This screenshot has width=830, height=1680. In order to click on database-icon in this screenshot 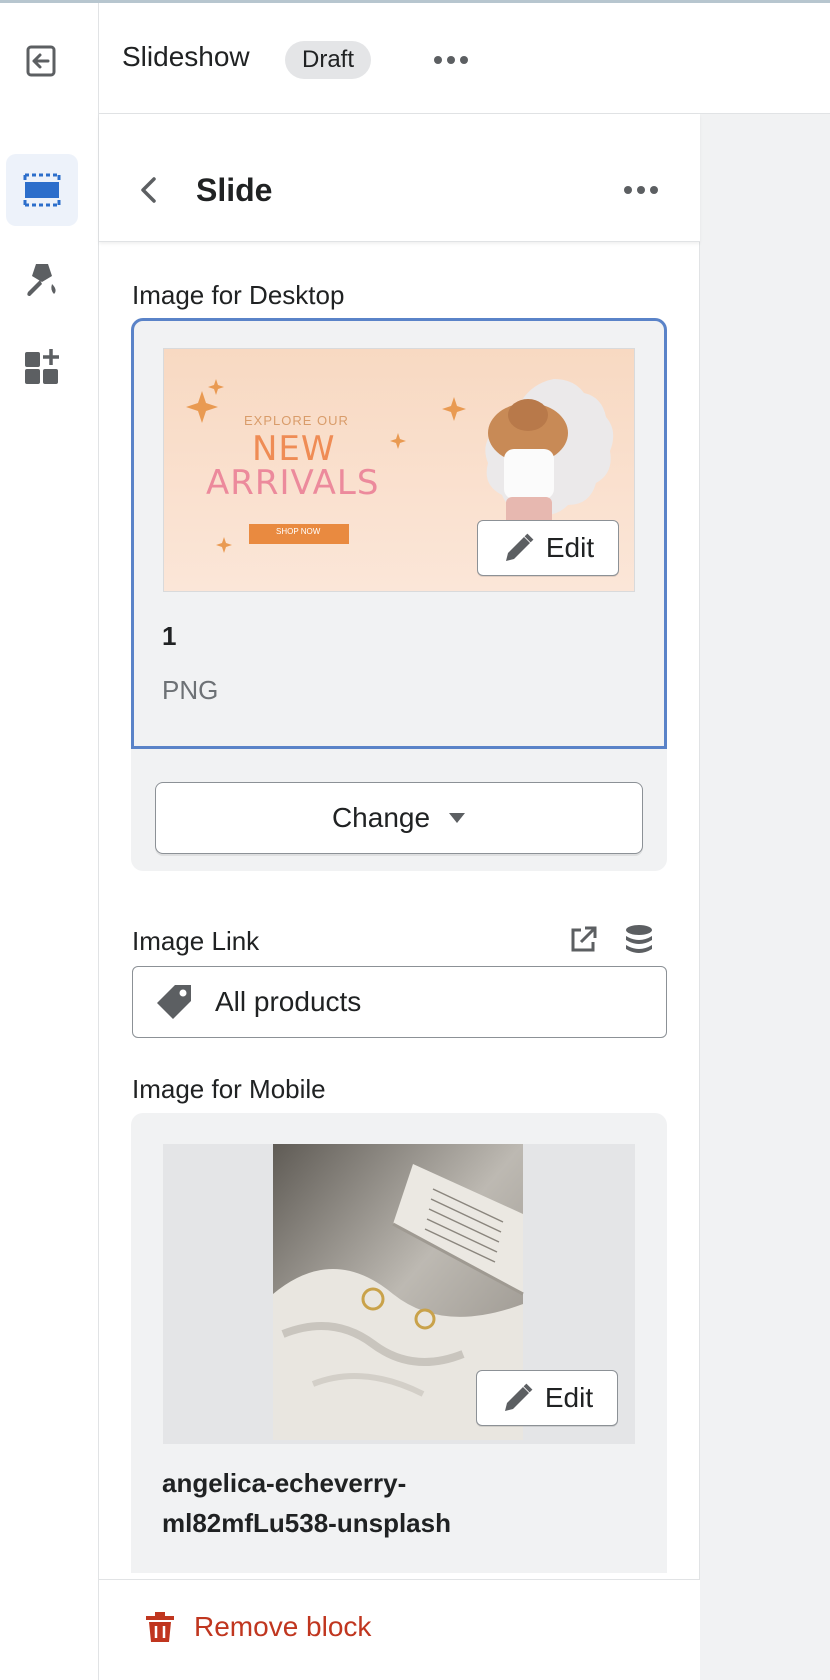, I will do `click(639, 939)`.